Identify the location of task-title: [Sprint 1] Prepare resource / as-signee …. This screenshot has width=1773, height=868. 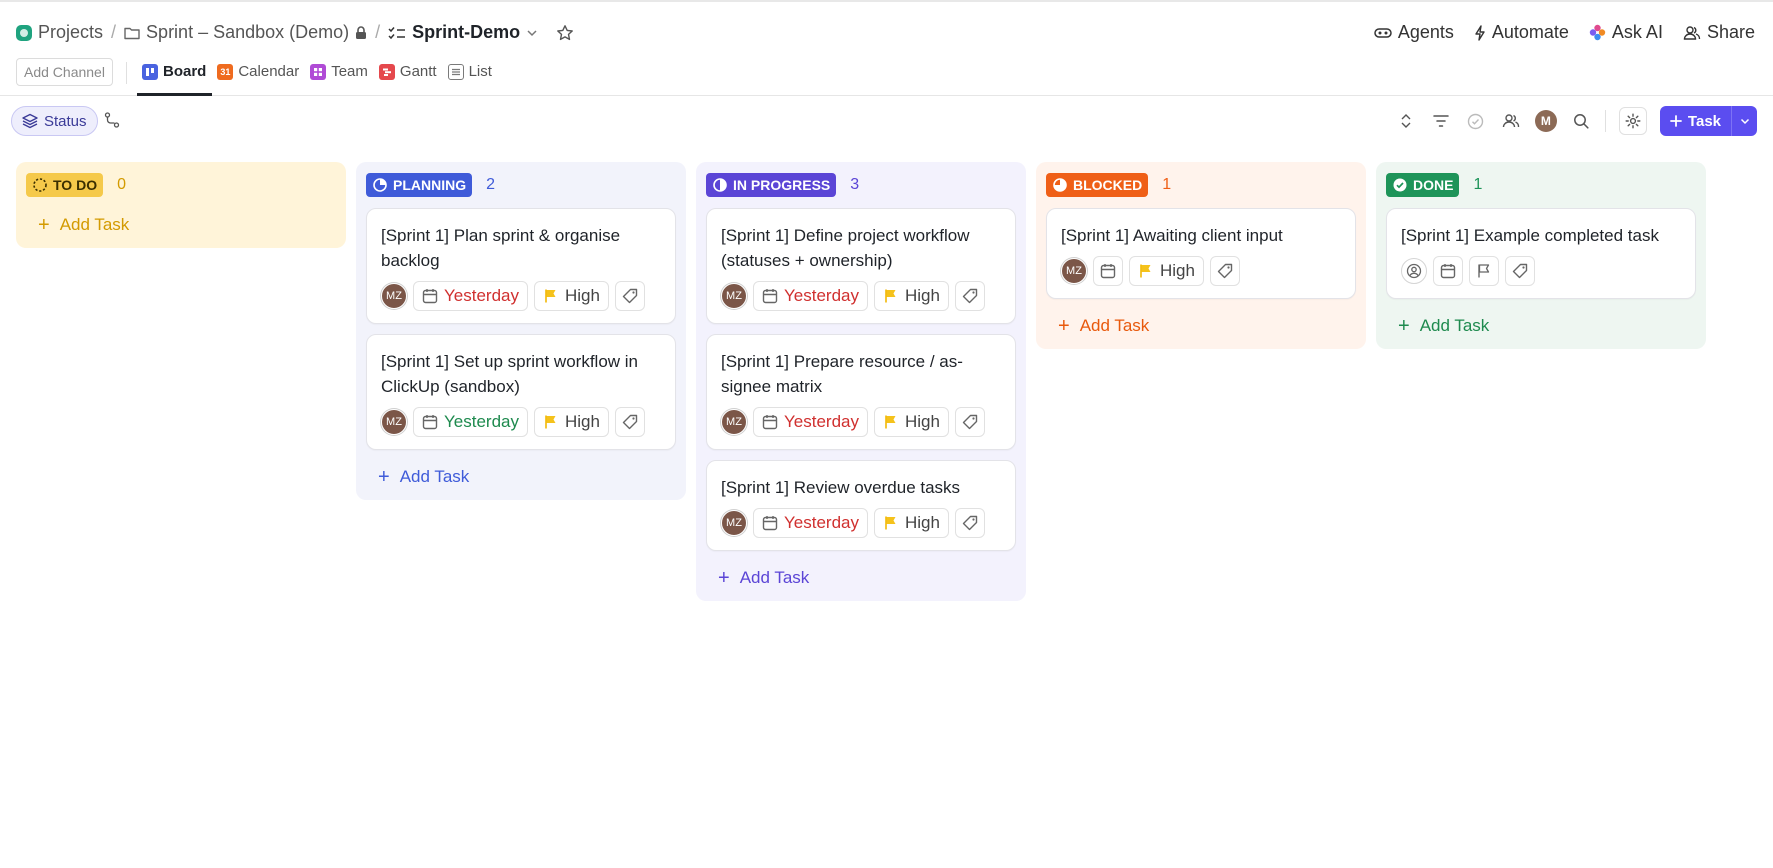
(861, 374).